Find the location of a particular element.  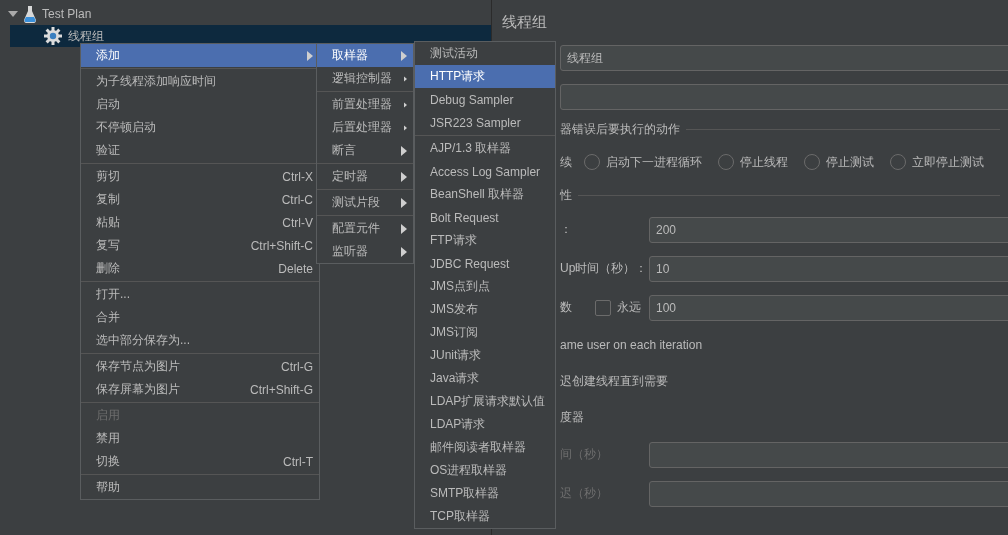

menu-item: 测试片段 is located at coordinates (365, 202).